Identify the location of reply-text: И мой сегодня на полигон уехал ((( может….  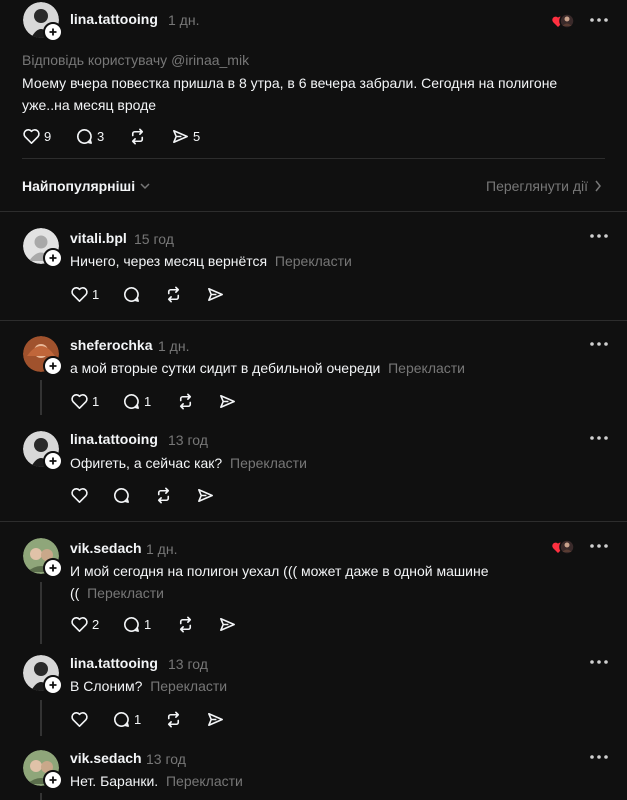
(279, 582).